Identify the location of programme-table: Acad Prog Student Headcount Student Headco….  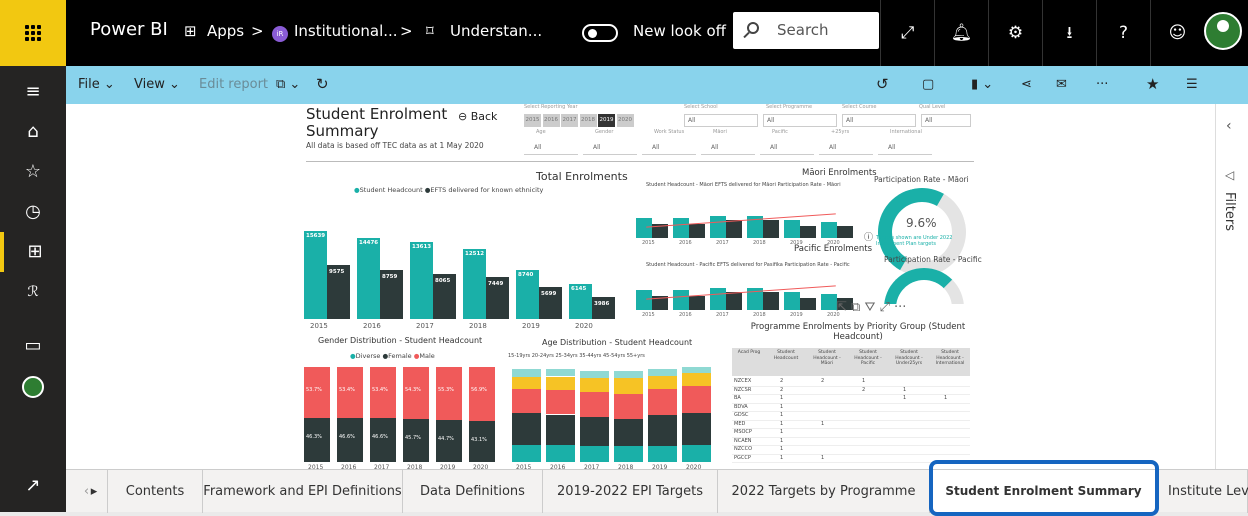
(854, 408).